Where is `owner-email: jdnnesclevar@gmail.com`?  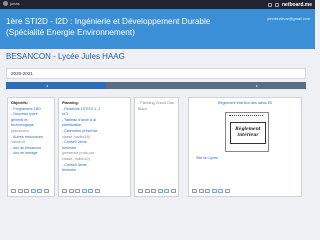 owner-email: jdnnesclevar@gmail.com is located at coordinates (289, 19).